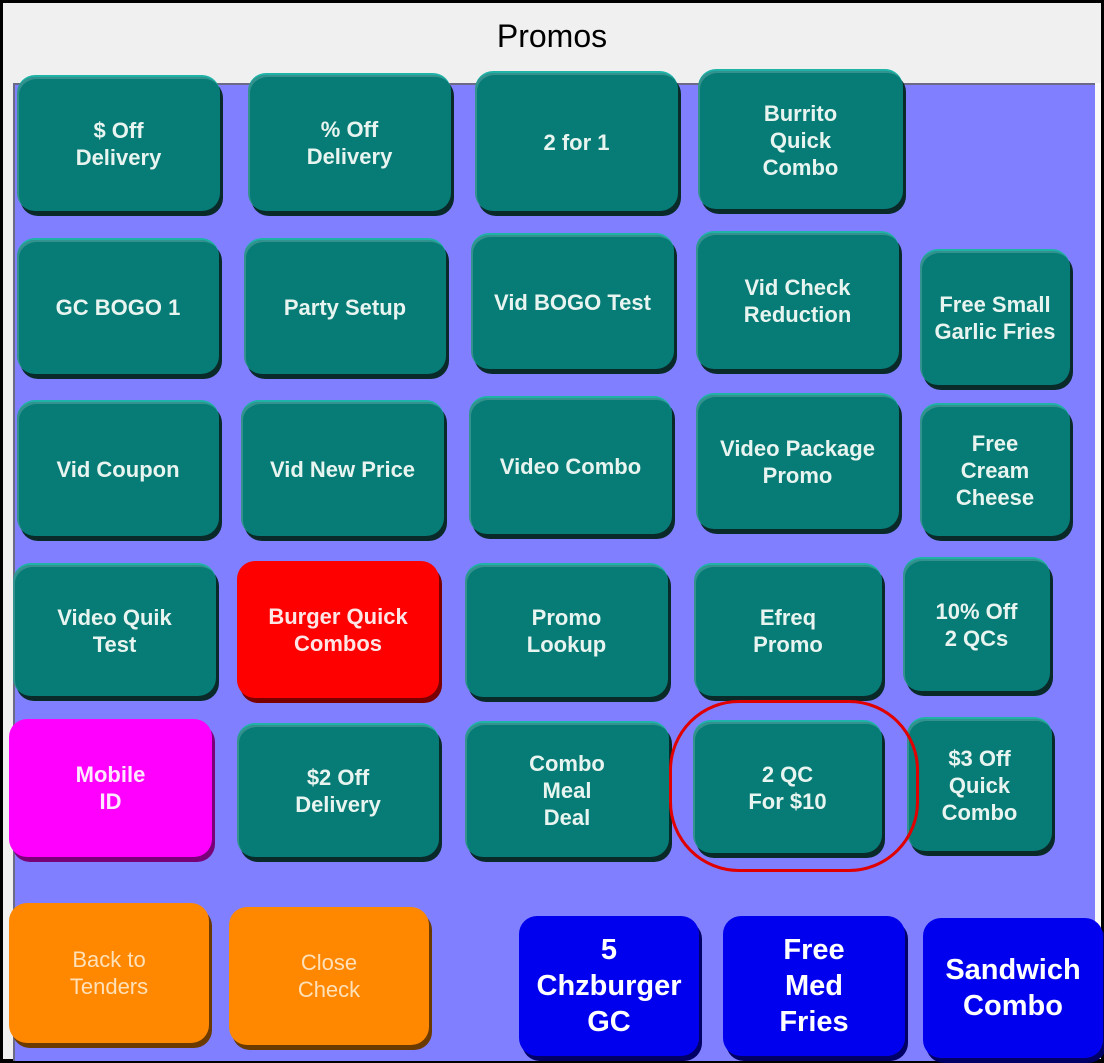 The height and width of the screenshot is (1063, 1104). What do you see at coordinates (118, 143) in the screenshot?
I see `promo-button-dollar-off-delivery: $ Off Delivery` at bounding box center [118, 143].